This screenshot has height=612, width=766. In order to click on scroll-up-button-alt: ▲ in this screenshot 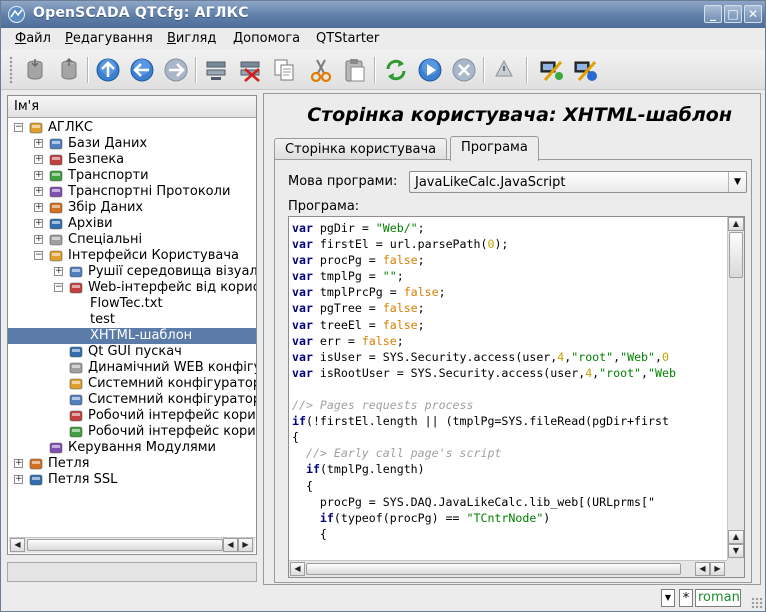, I will do `click(736, 537)`.